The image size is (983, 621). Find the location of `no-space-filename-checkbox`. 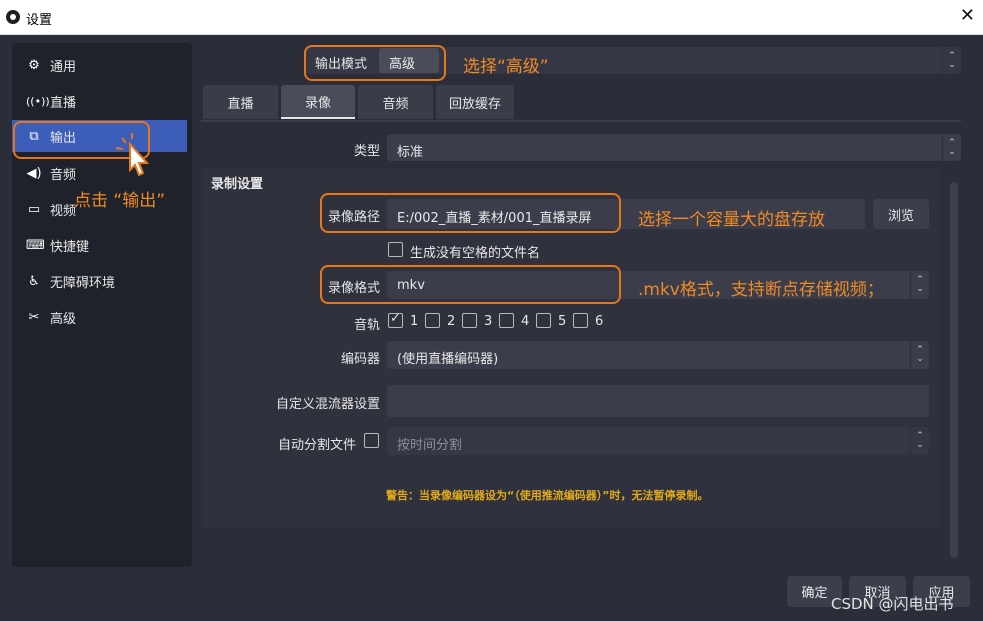

no-space-filename-checkbox is located at coordinates (395, 249).